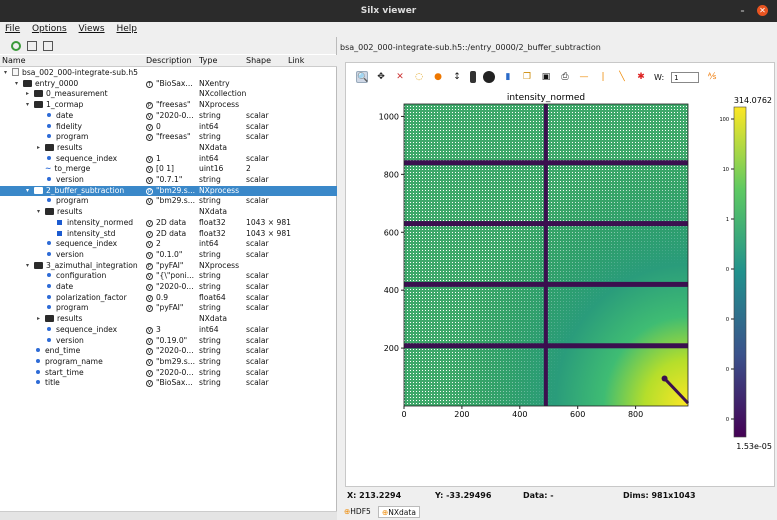 The image size is (777, 520). Describe the element at coordinates (169, 60) in the screenshot. I see `col-description: Description` at that location.